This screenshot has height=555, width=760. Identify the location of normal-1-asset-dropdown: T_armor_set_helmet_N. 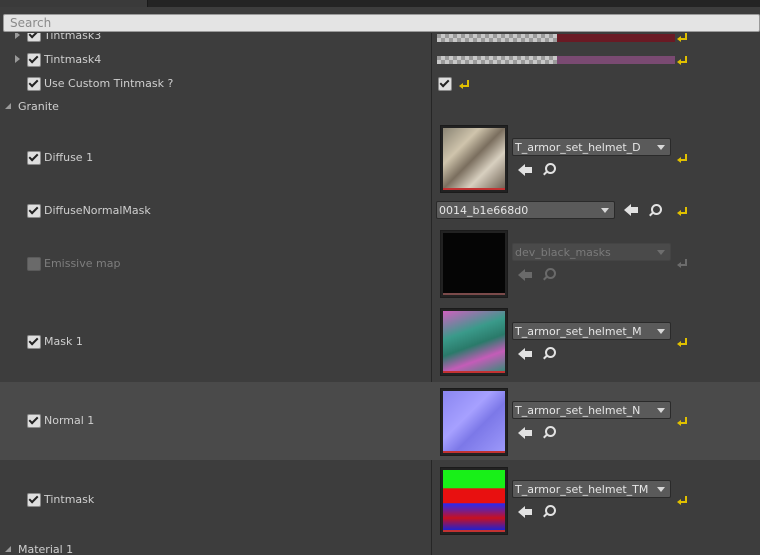
(591, 410).